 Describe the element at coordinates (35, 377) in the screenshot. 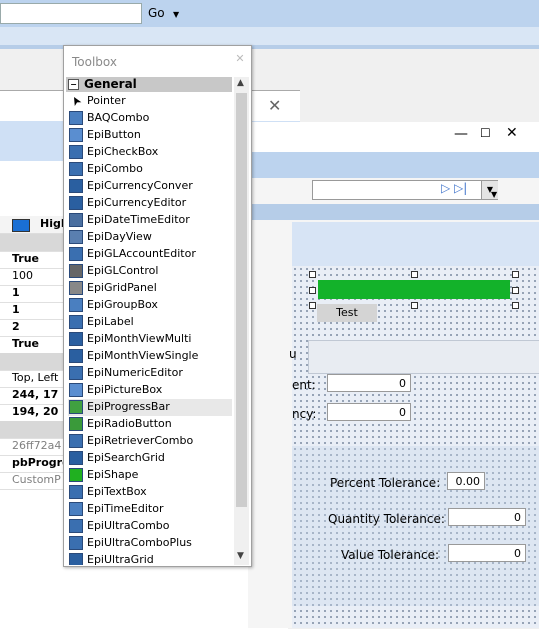

I see `property-value: Top, Left` at that location.